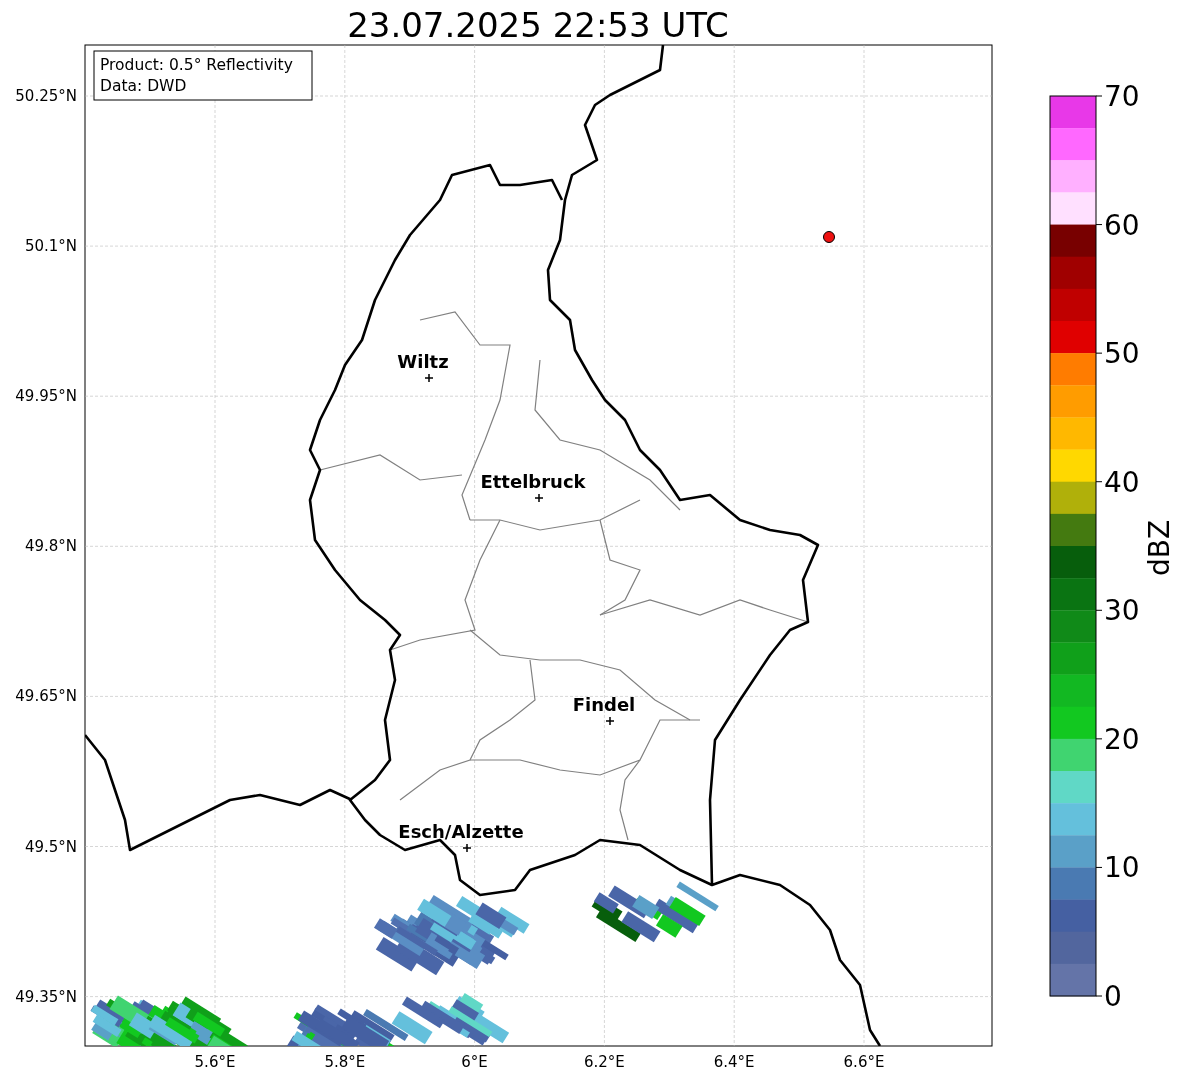 The width and height of the screenshot is (1184, 1081). What do you see at coordinates (143, 86) in the screenshot?
I see `info-text: Data: DWD` at bounding box center [143, 86].